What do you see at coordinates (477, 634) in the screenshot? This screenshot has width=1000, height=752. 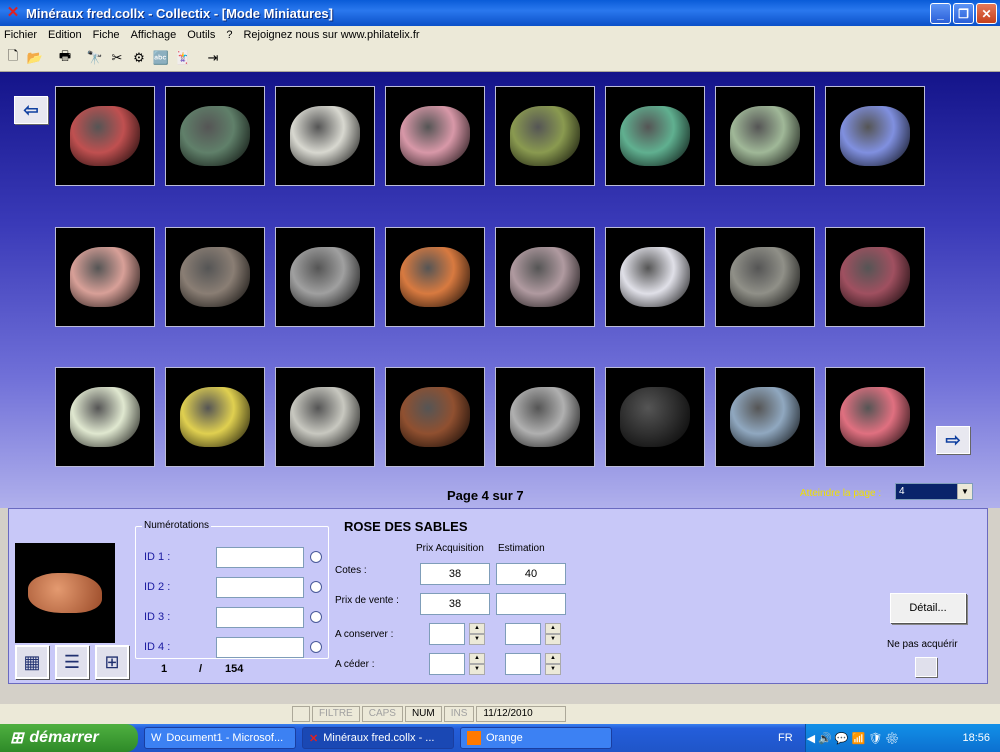 I see `conserver-acquisition-stepper: ▲ ▼` at bounding box center [477, 634].